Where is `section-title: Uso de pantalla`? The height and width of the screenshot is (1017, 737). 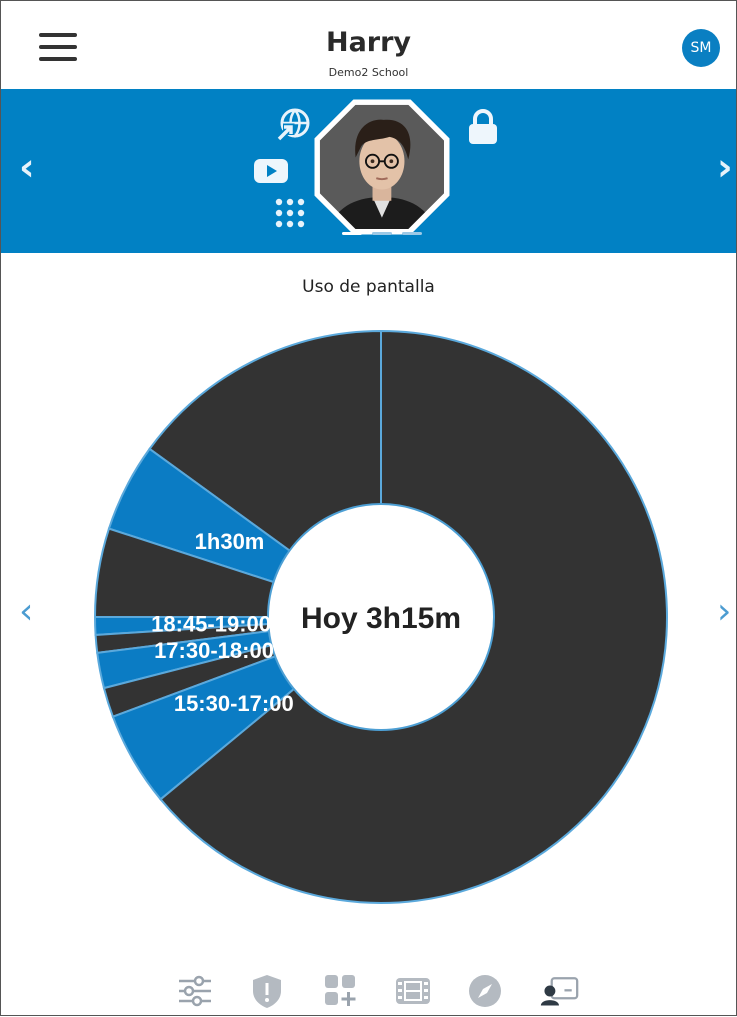 section-title: Uso de pantalla is located at coordinates (368, 287).